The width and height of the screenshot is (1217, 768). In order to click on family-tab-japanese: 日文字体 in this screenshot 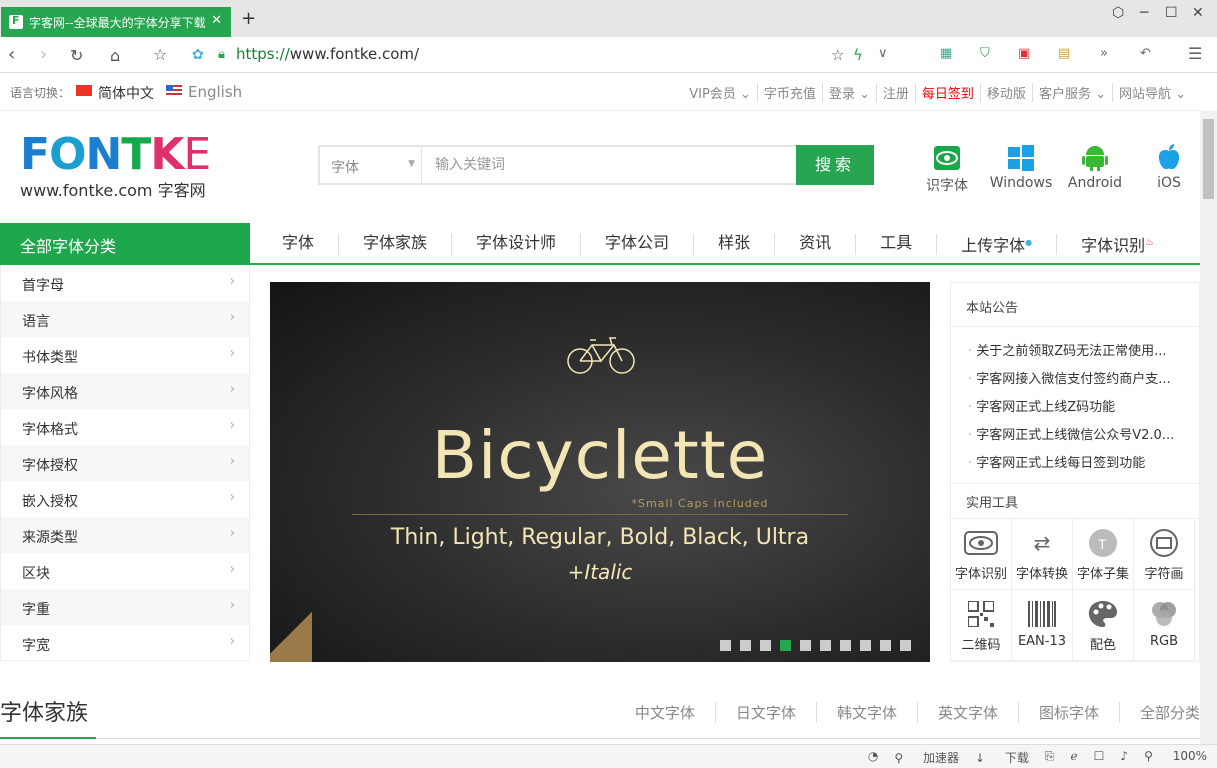, I will do `click(766, 712)`.